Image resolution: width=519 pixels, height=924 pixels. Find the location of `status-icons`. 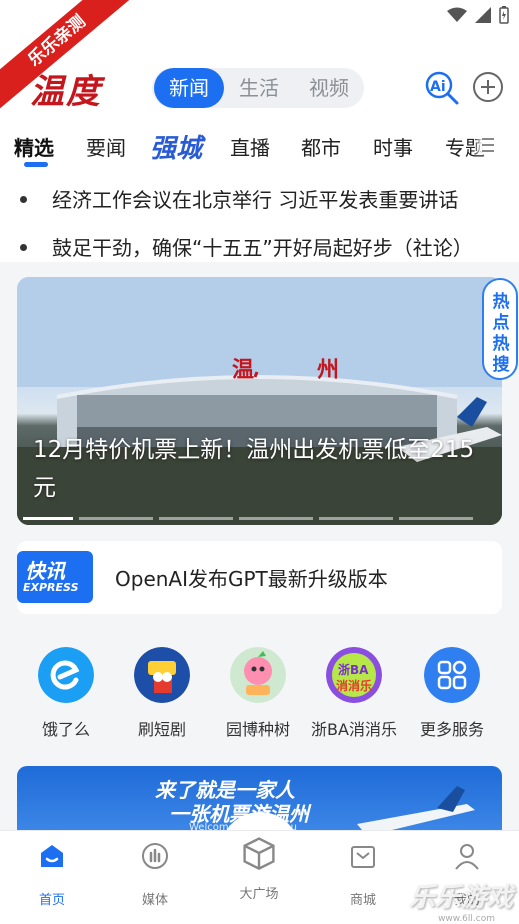

status-icons is located at coordinates (478, 15).